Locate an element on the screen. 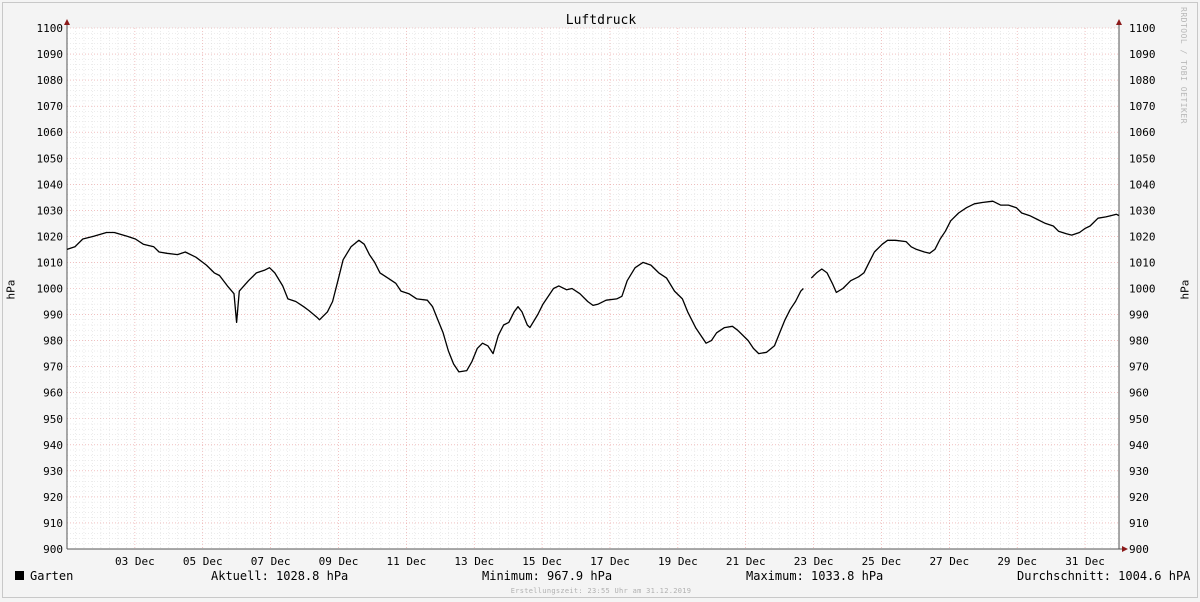 The image size is (1200, 602). x-tick-label: 09 Dec is located at coordinates (339, 561).